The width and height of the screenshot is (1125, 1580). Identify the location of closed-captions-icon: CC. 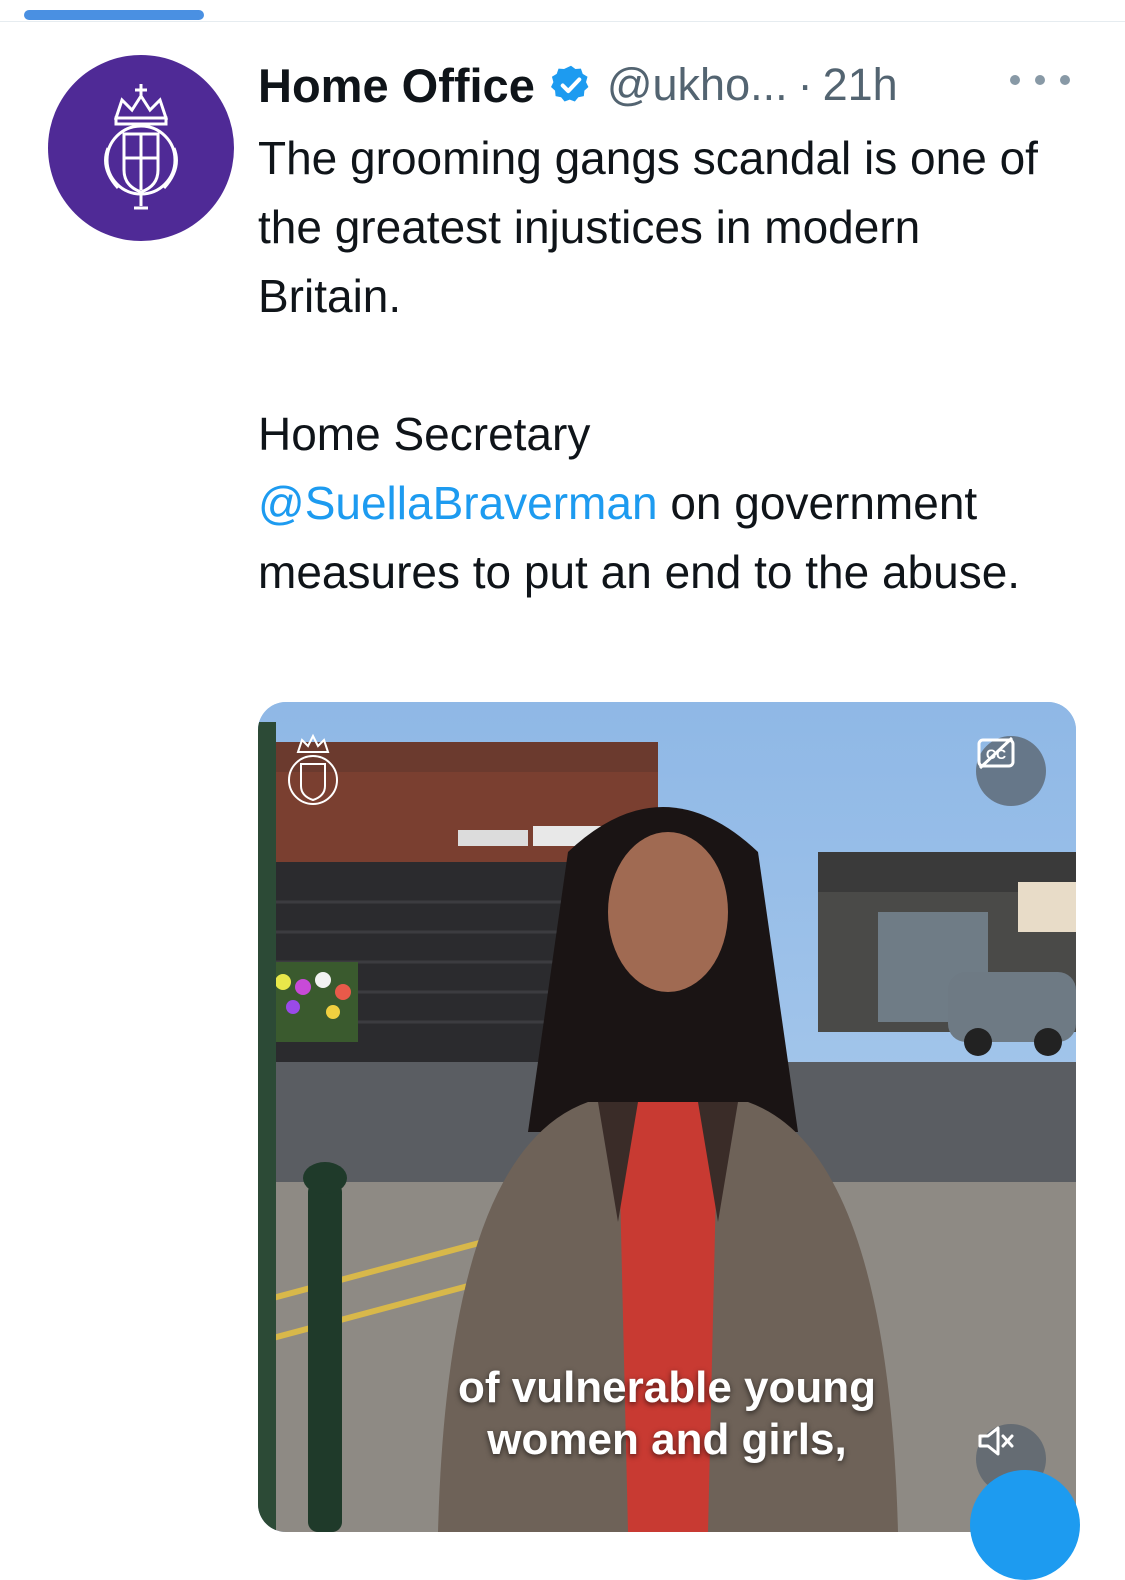
(1011, 771).